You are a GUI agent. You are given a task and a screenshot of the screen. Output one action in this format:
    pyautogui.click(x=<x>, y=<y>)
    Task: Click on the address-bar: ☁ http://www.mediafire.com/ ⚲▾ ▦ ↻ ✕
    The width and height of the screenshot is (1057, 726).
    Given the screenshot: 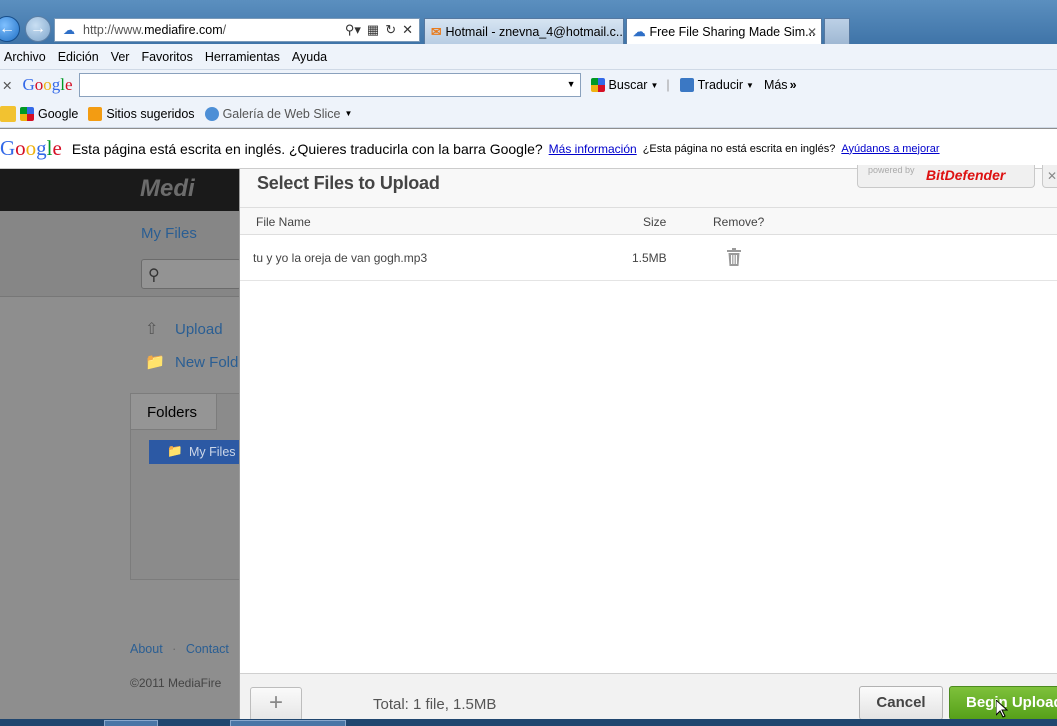 What is the action you would take?
    pyautogui.click(x=237, y=30)
    